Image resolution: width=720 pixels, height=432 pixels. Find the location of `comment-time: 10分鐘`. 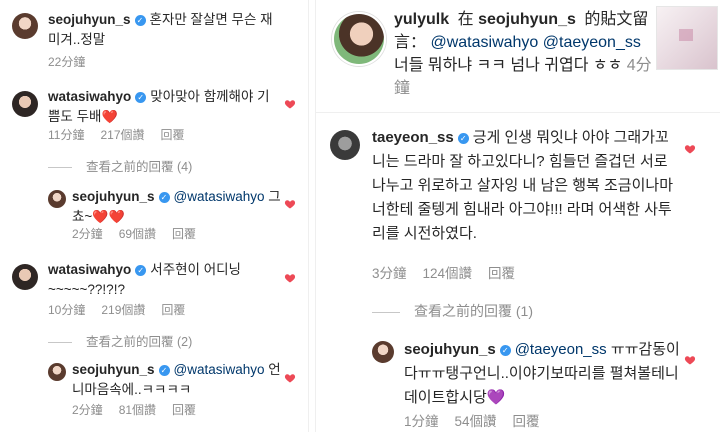

comment-time: 10分鐘 is located at coordinates (67, 310).